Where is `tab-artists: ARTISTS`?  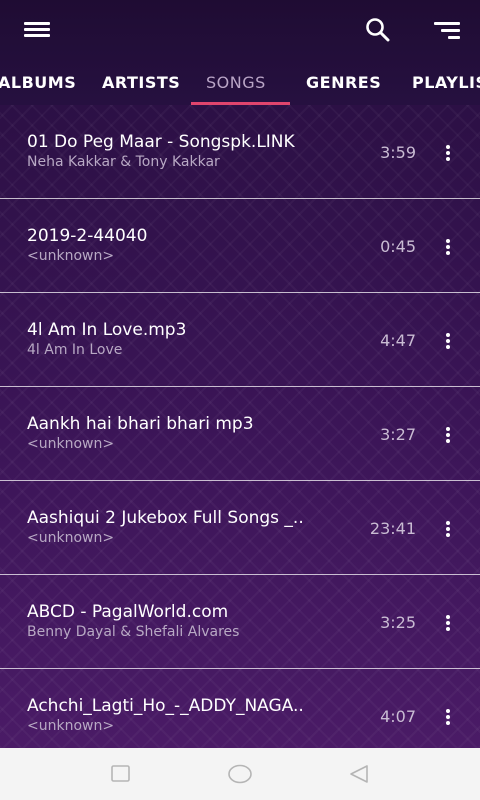
tab-artists: ARTISTS is located at coordinates (141, 82).